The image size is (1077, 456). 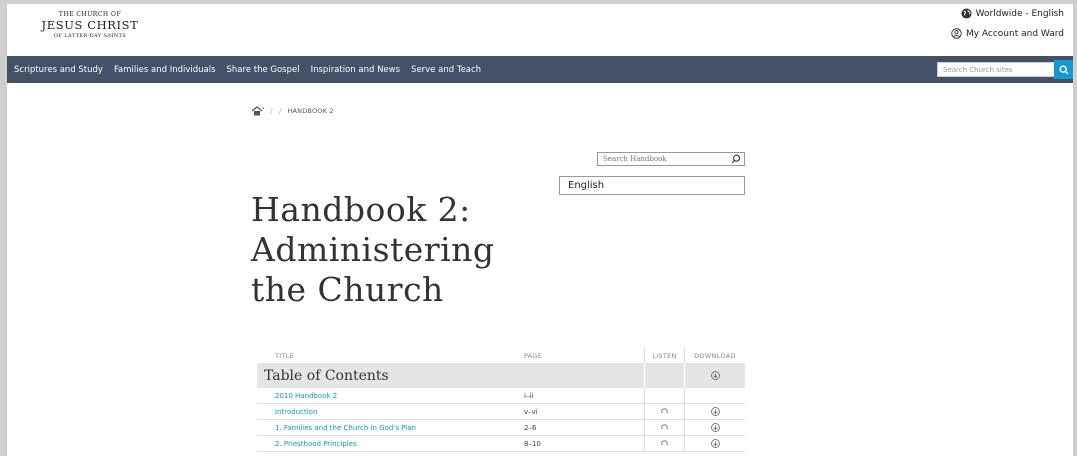 I want to click on table-row: Introduction v–vi, so click(x=501, y=411).